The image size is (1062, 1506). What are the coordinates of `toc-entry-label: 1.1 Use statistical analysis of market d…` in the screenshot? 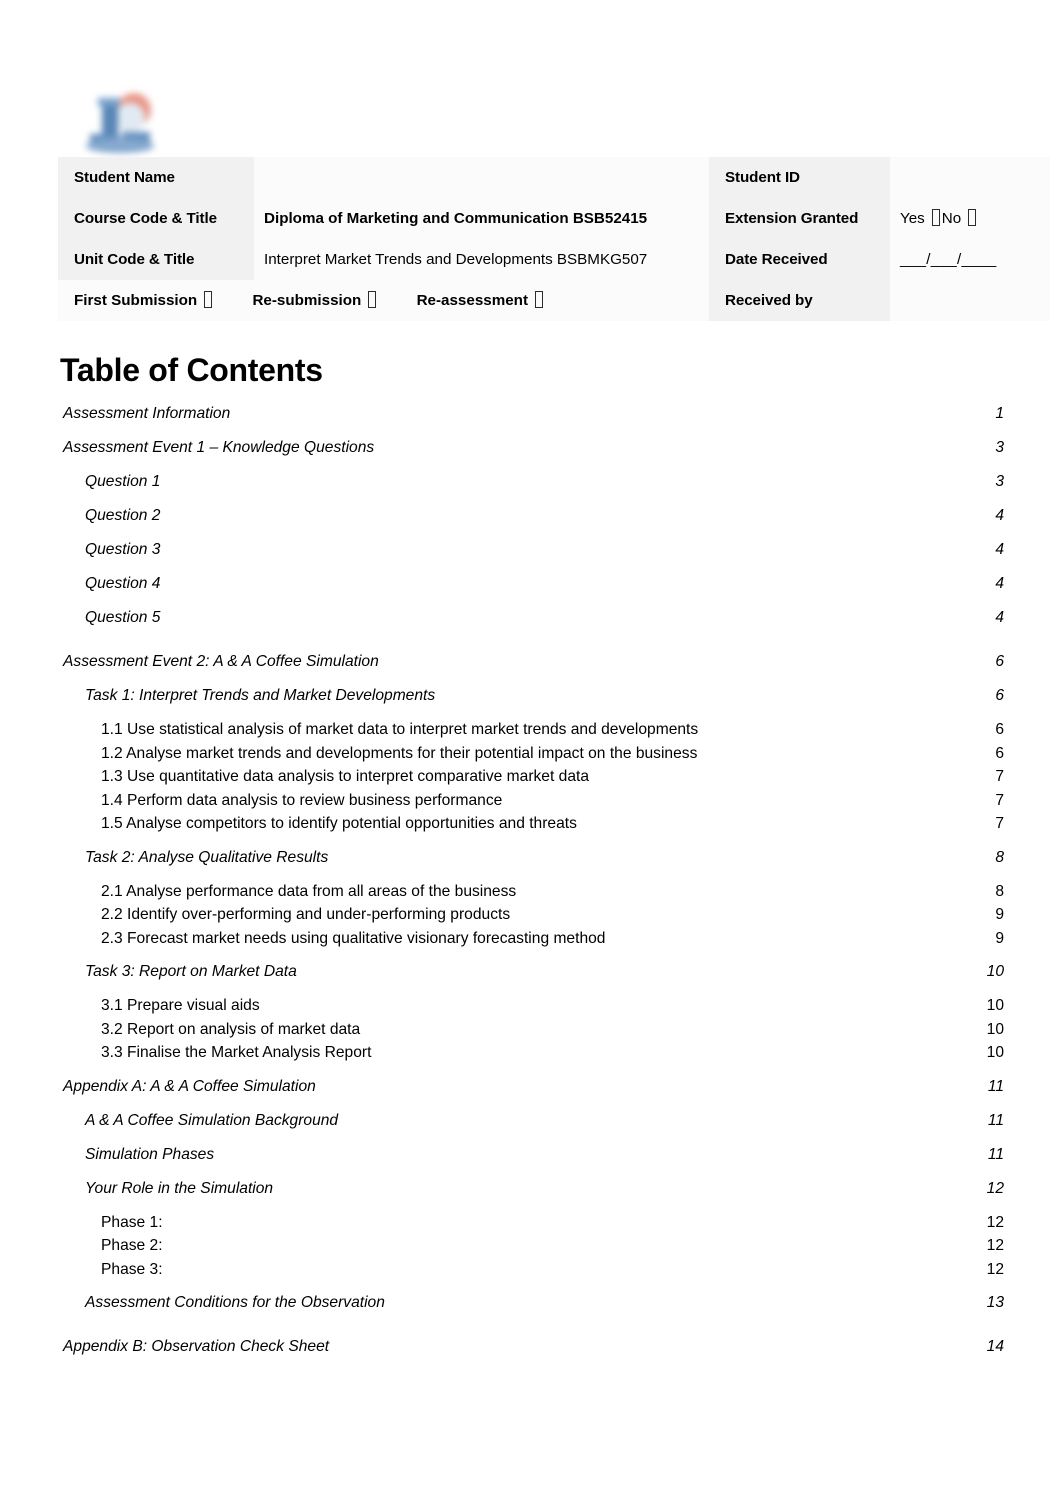 It's located at (400, 729).